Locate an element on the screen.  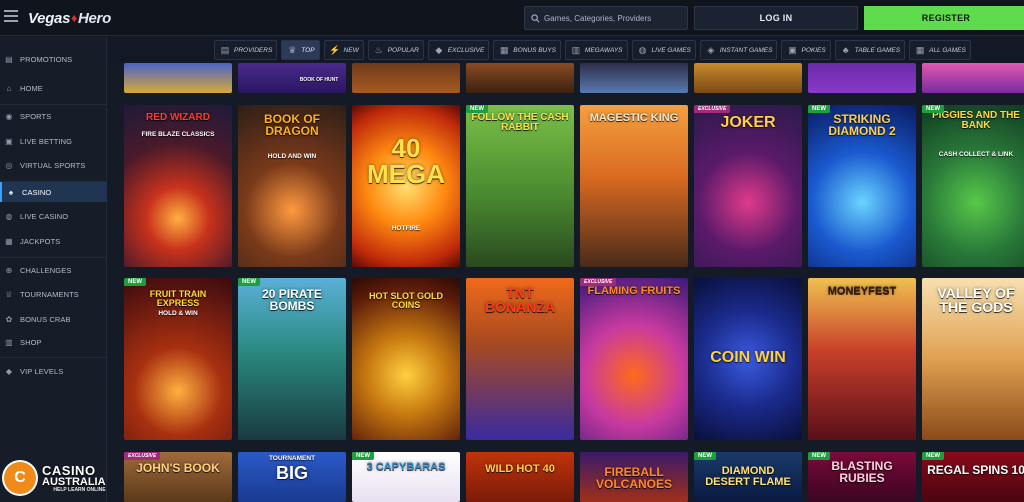
sidebar-item-promotions: ▤ PROMOTIONS is located at coordinates (53, 59).